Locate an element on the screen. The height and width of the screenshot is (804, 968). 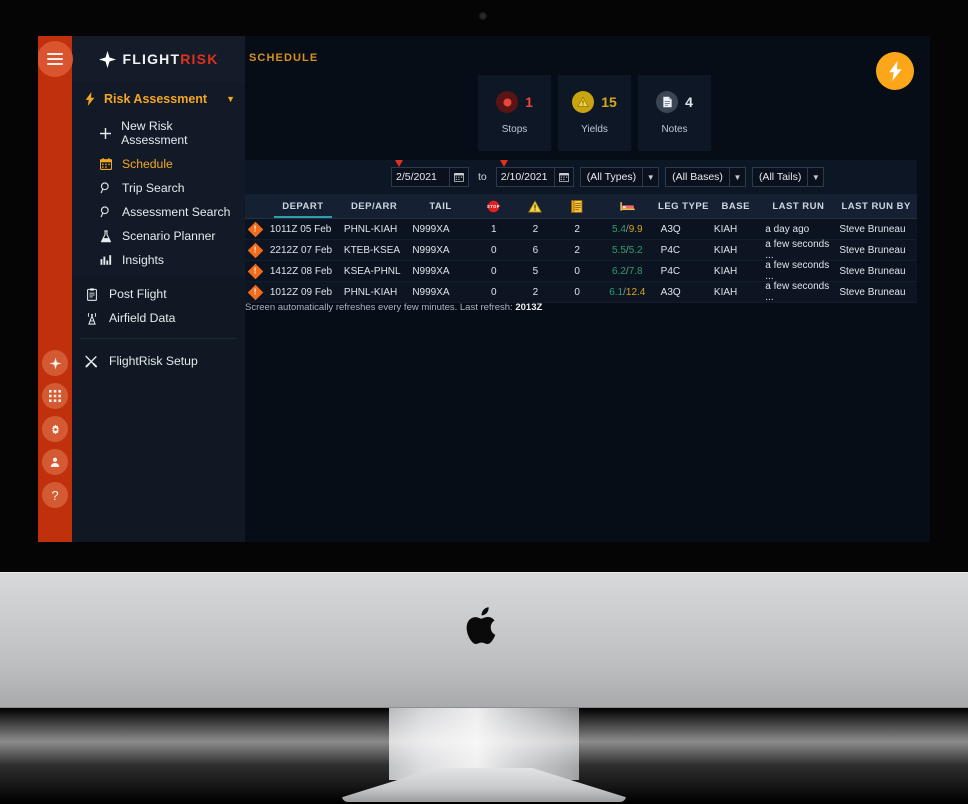
sidebar-item-label: Trip Search is located at coordinates (153, 188).